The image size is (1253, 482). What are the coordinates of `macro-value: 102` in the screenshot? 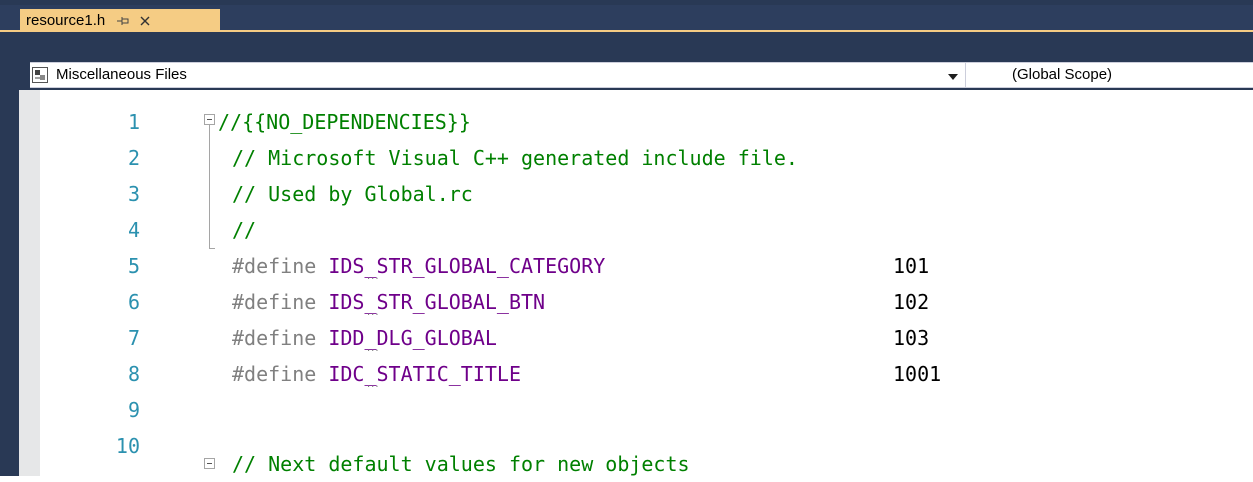 It's located at (911, 302).